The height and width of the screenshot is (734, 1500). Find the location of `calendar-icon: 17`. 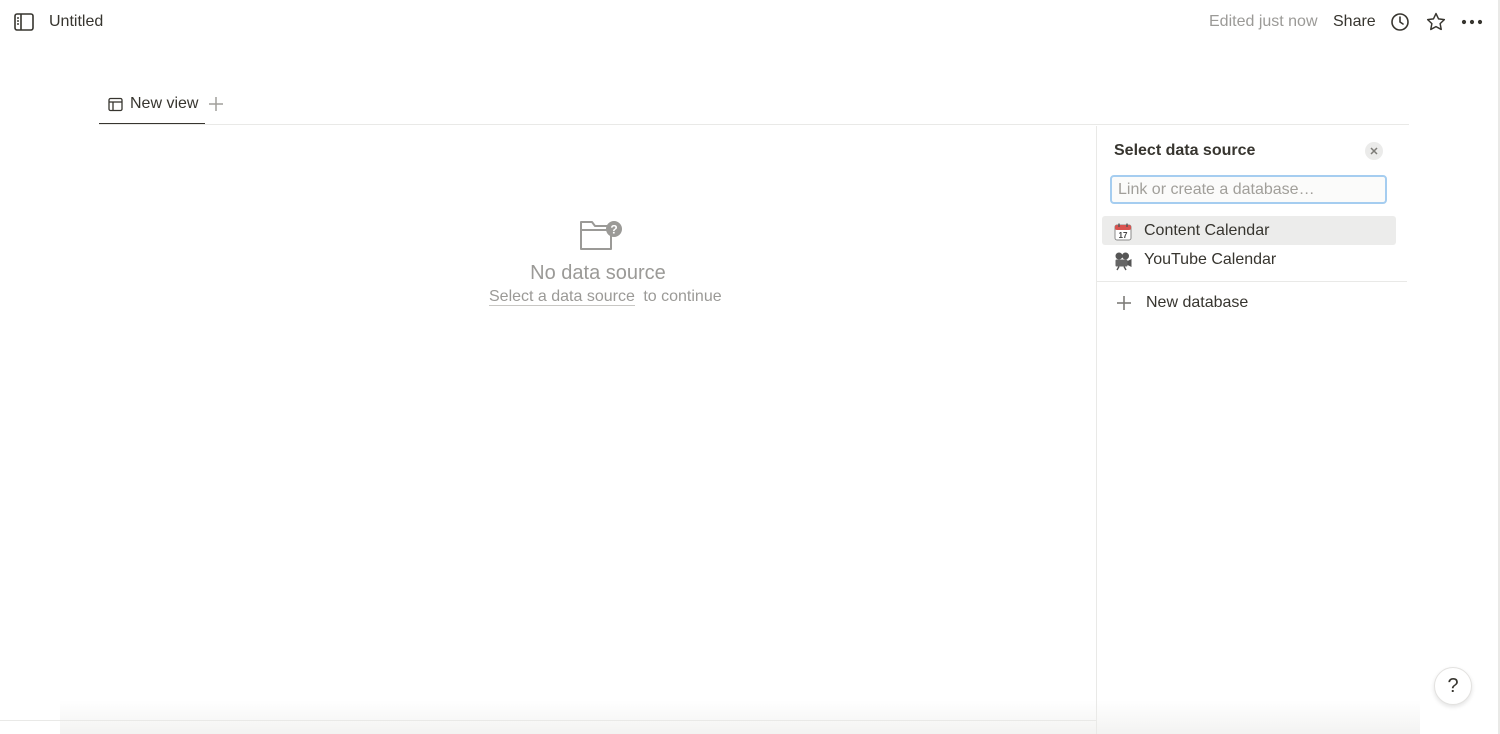

calendar-icon: 17 is located at coordinates (1123, 232).